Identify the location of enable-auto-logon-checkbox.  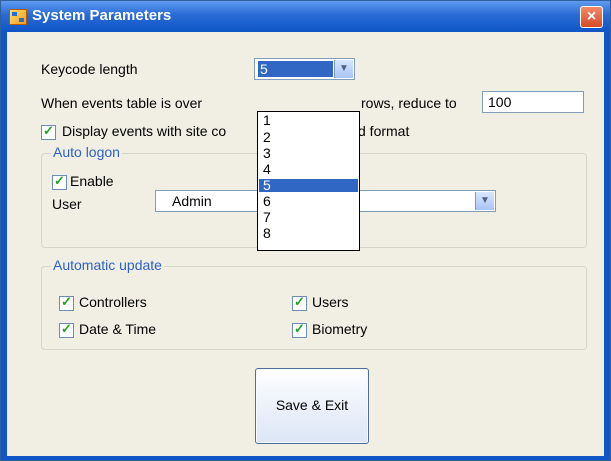
(59, 181).